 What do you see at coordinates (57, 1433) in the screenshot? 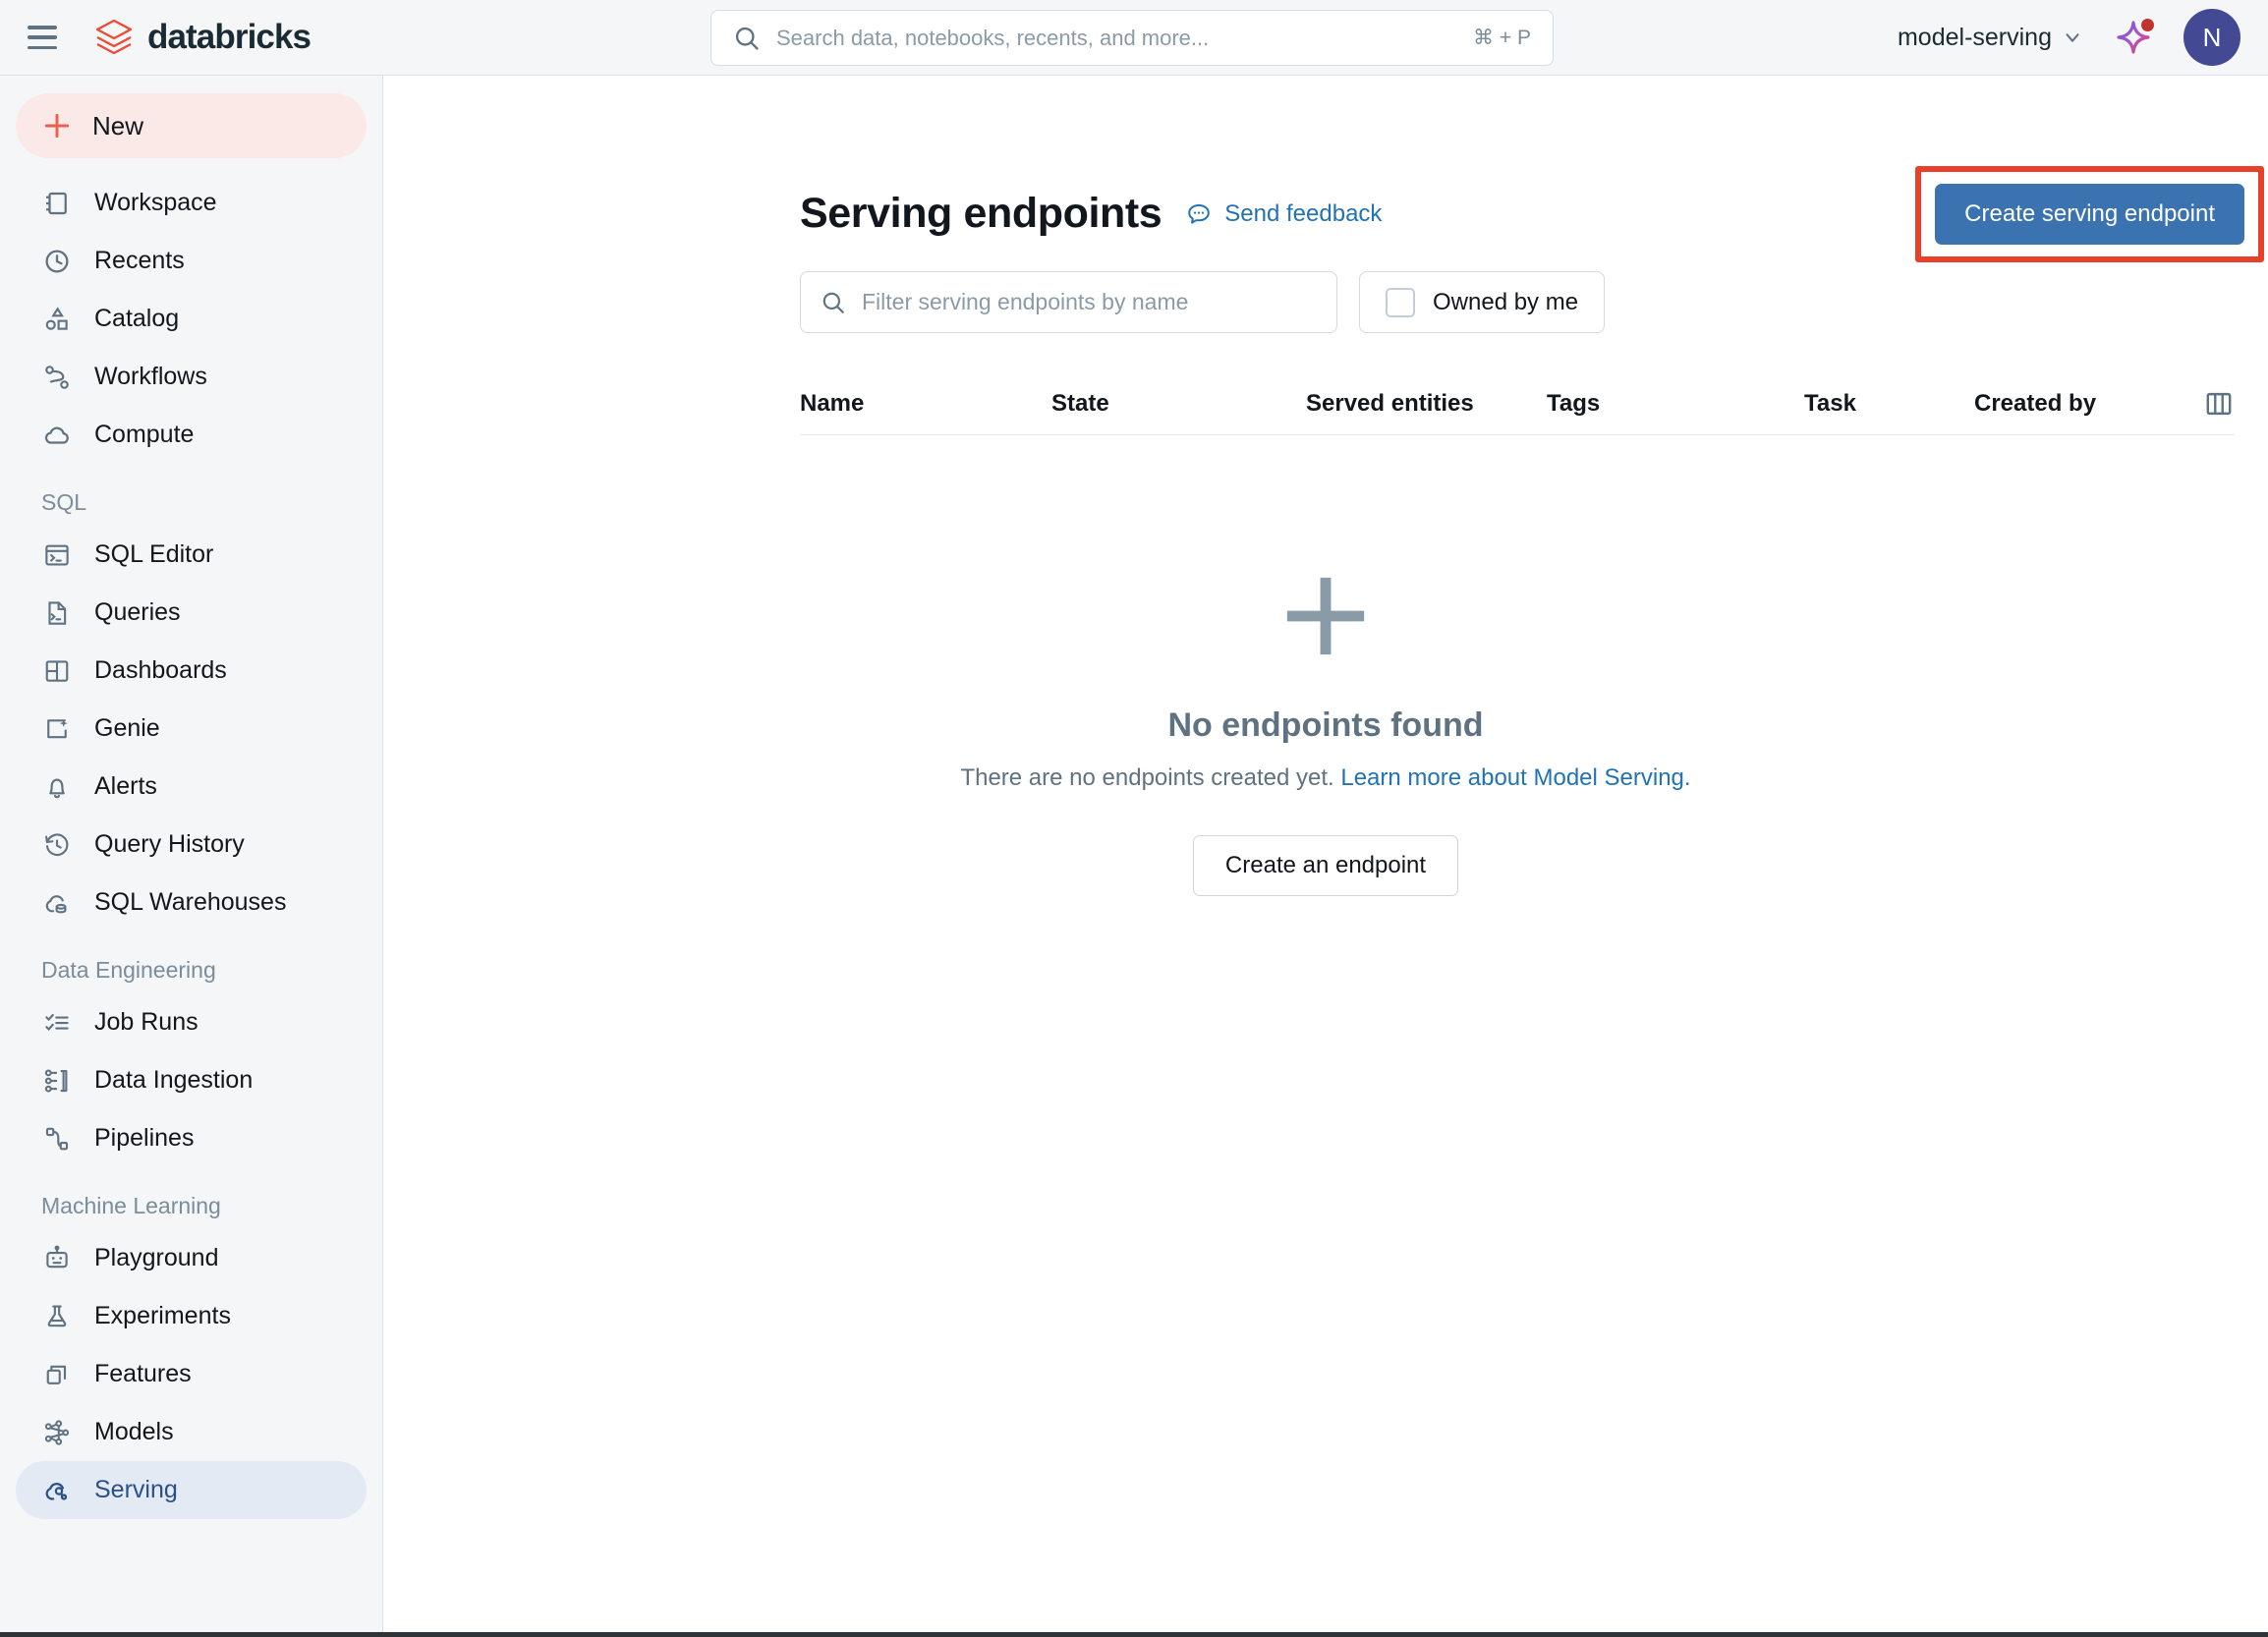
I see `models-graph-icon` at bounding box center [57, 1433].